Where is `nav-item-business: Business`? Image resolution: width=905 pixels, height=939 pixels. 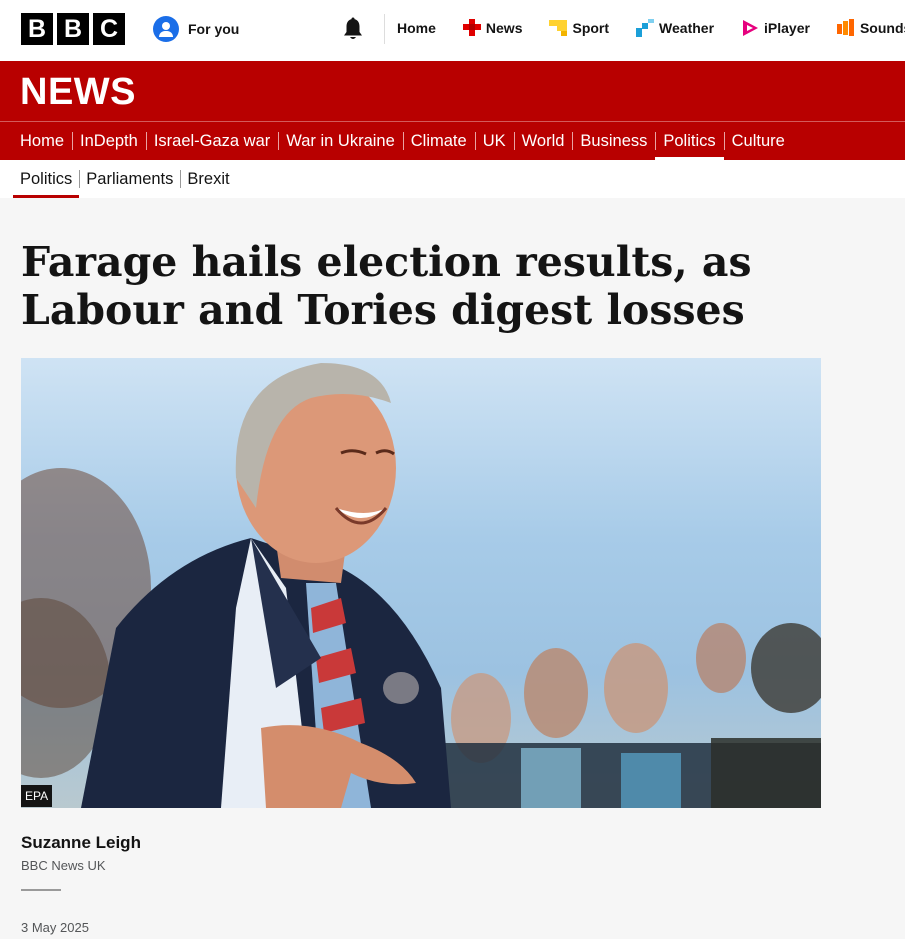 nav-item-business: Business is located at coordinates (613, 141).